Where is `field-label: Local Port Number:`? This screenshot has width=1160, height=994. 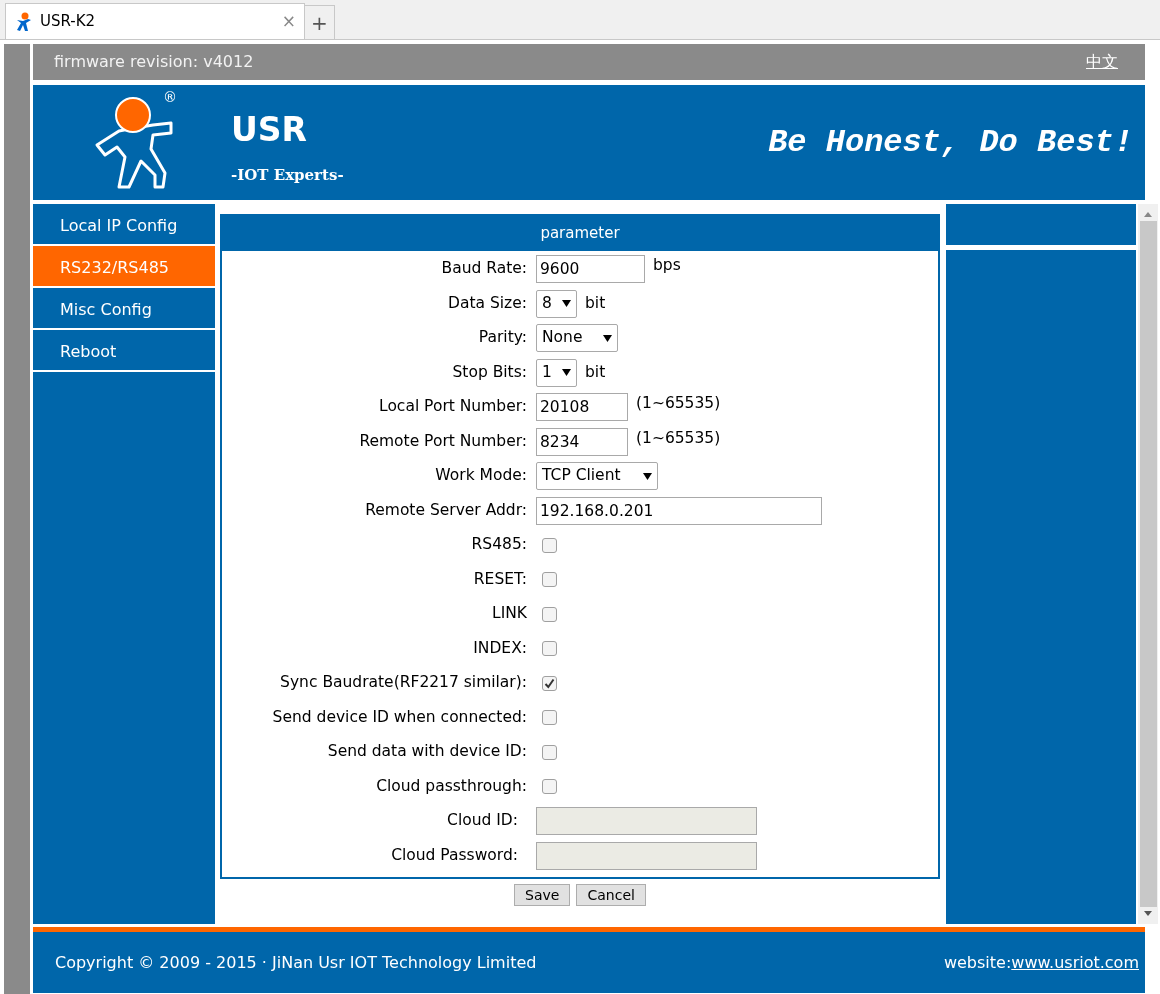 field-label: Local Port Number: is located at coordinates (452, 407).